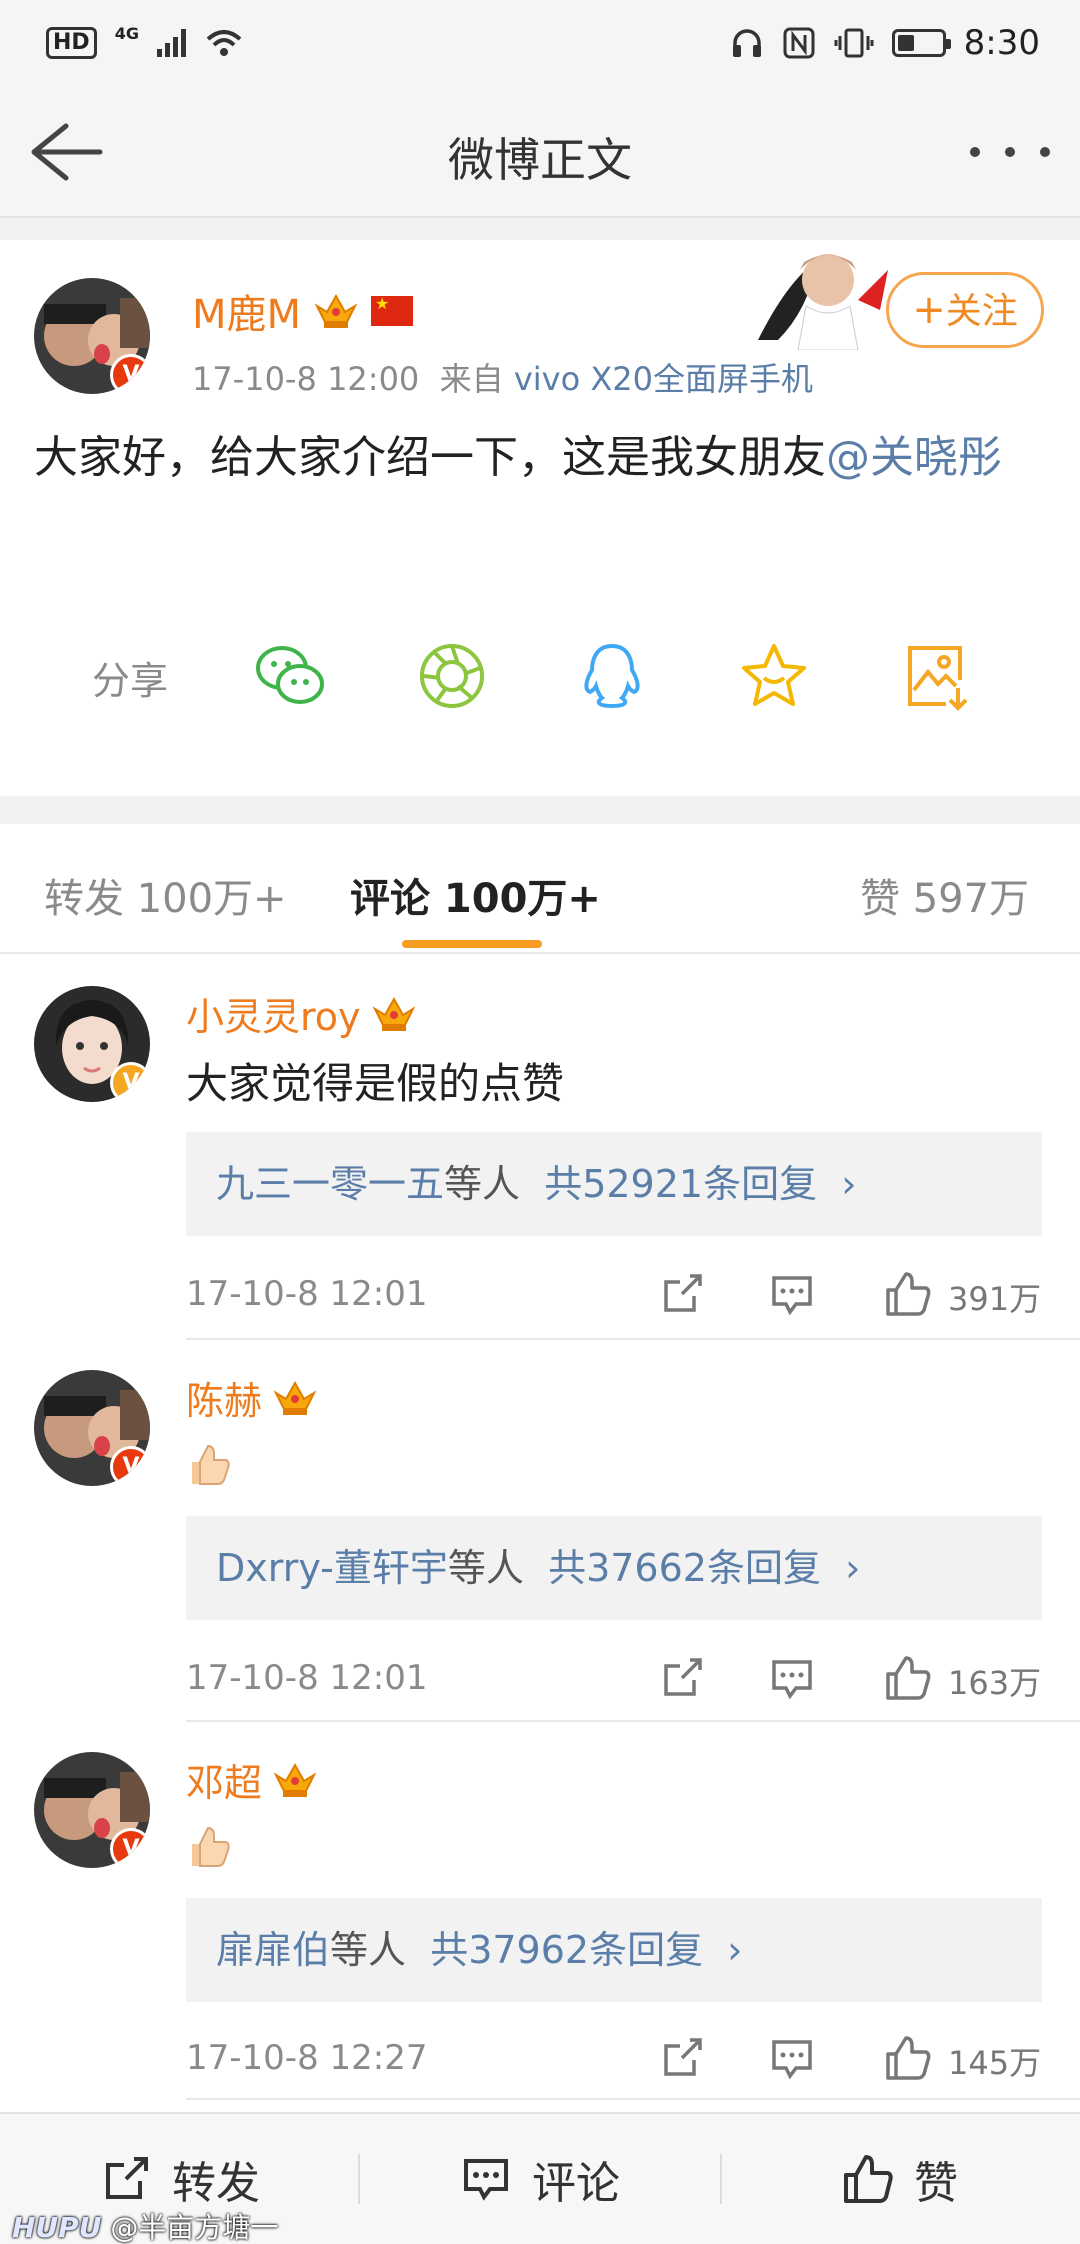  I want to click on post-source: vivo X20全面屏手机, so click(663, 379).